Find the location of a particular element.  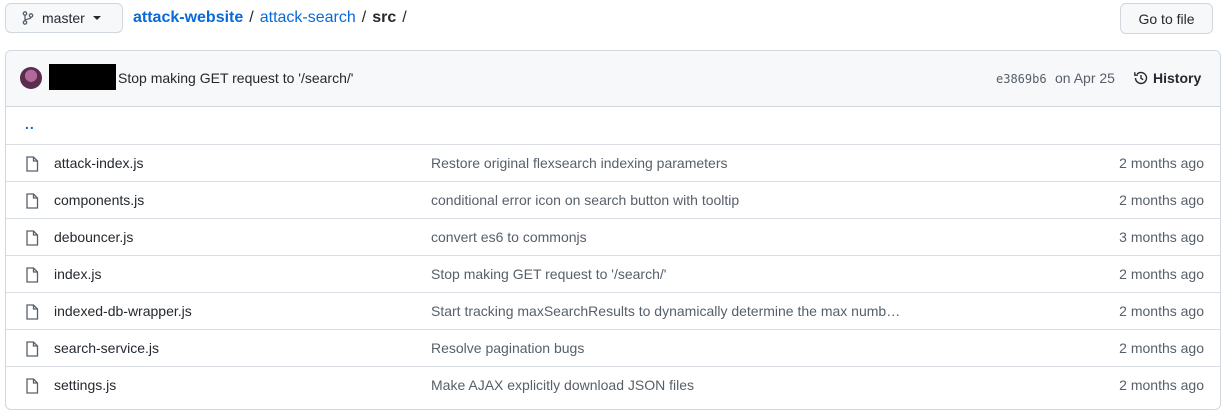

file-name-link: attack-index.js is located at coordinates (98, 163).